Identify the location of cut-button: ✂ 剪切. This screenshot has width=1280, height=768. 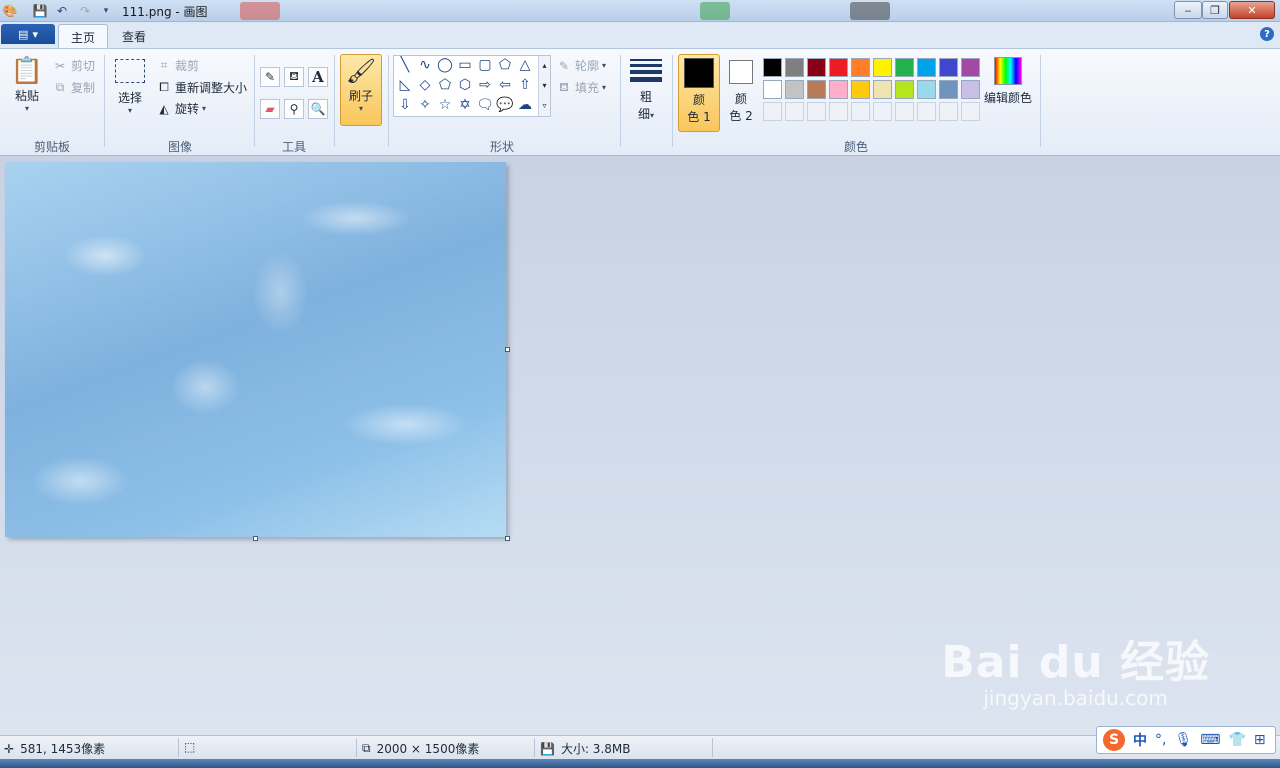
(73, 65).